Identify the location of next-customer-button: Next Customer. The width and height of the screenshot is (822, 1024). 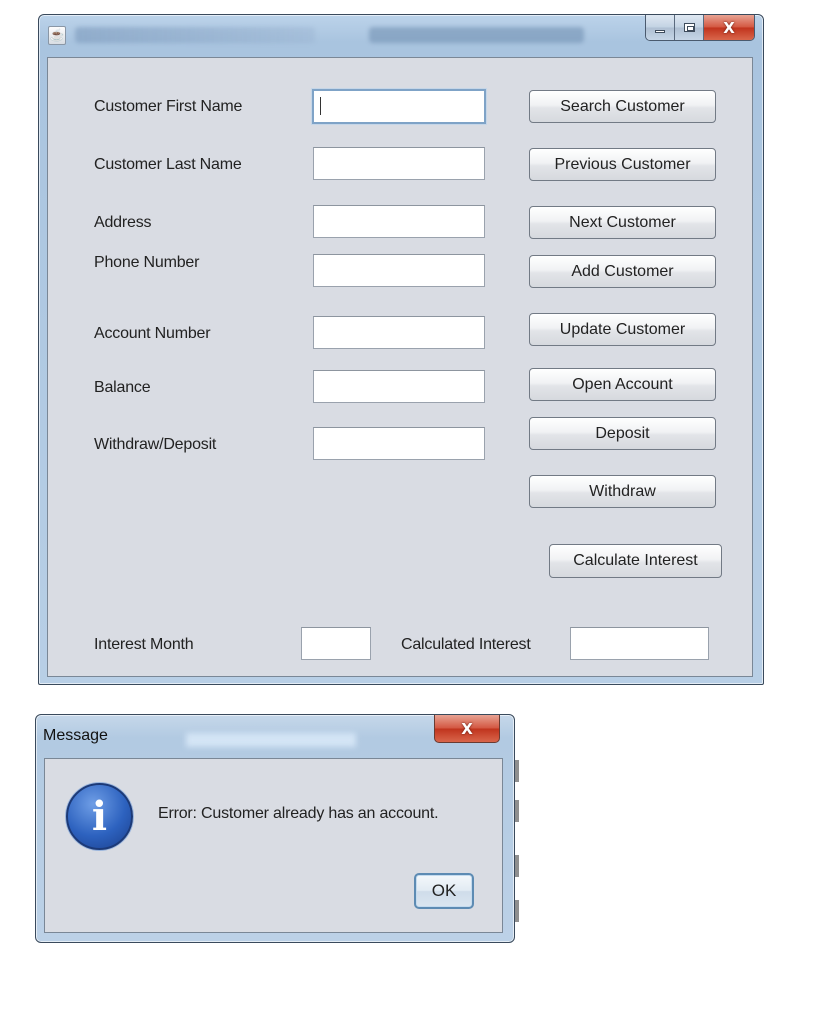
(622, 222).